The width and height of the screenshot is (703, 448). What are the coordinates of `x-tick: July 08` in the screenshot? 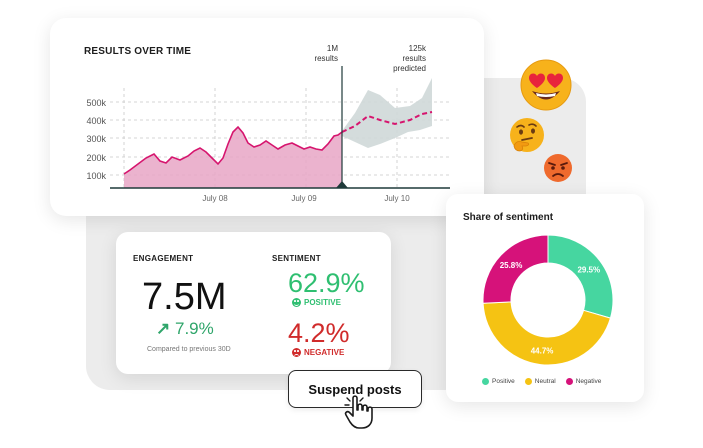 It's located at (215, 198).